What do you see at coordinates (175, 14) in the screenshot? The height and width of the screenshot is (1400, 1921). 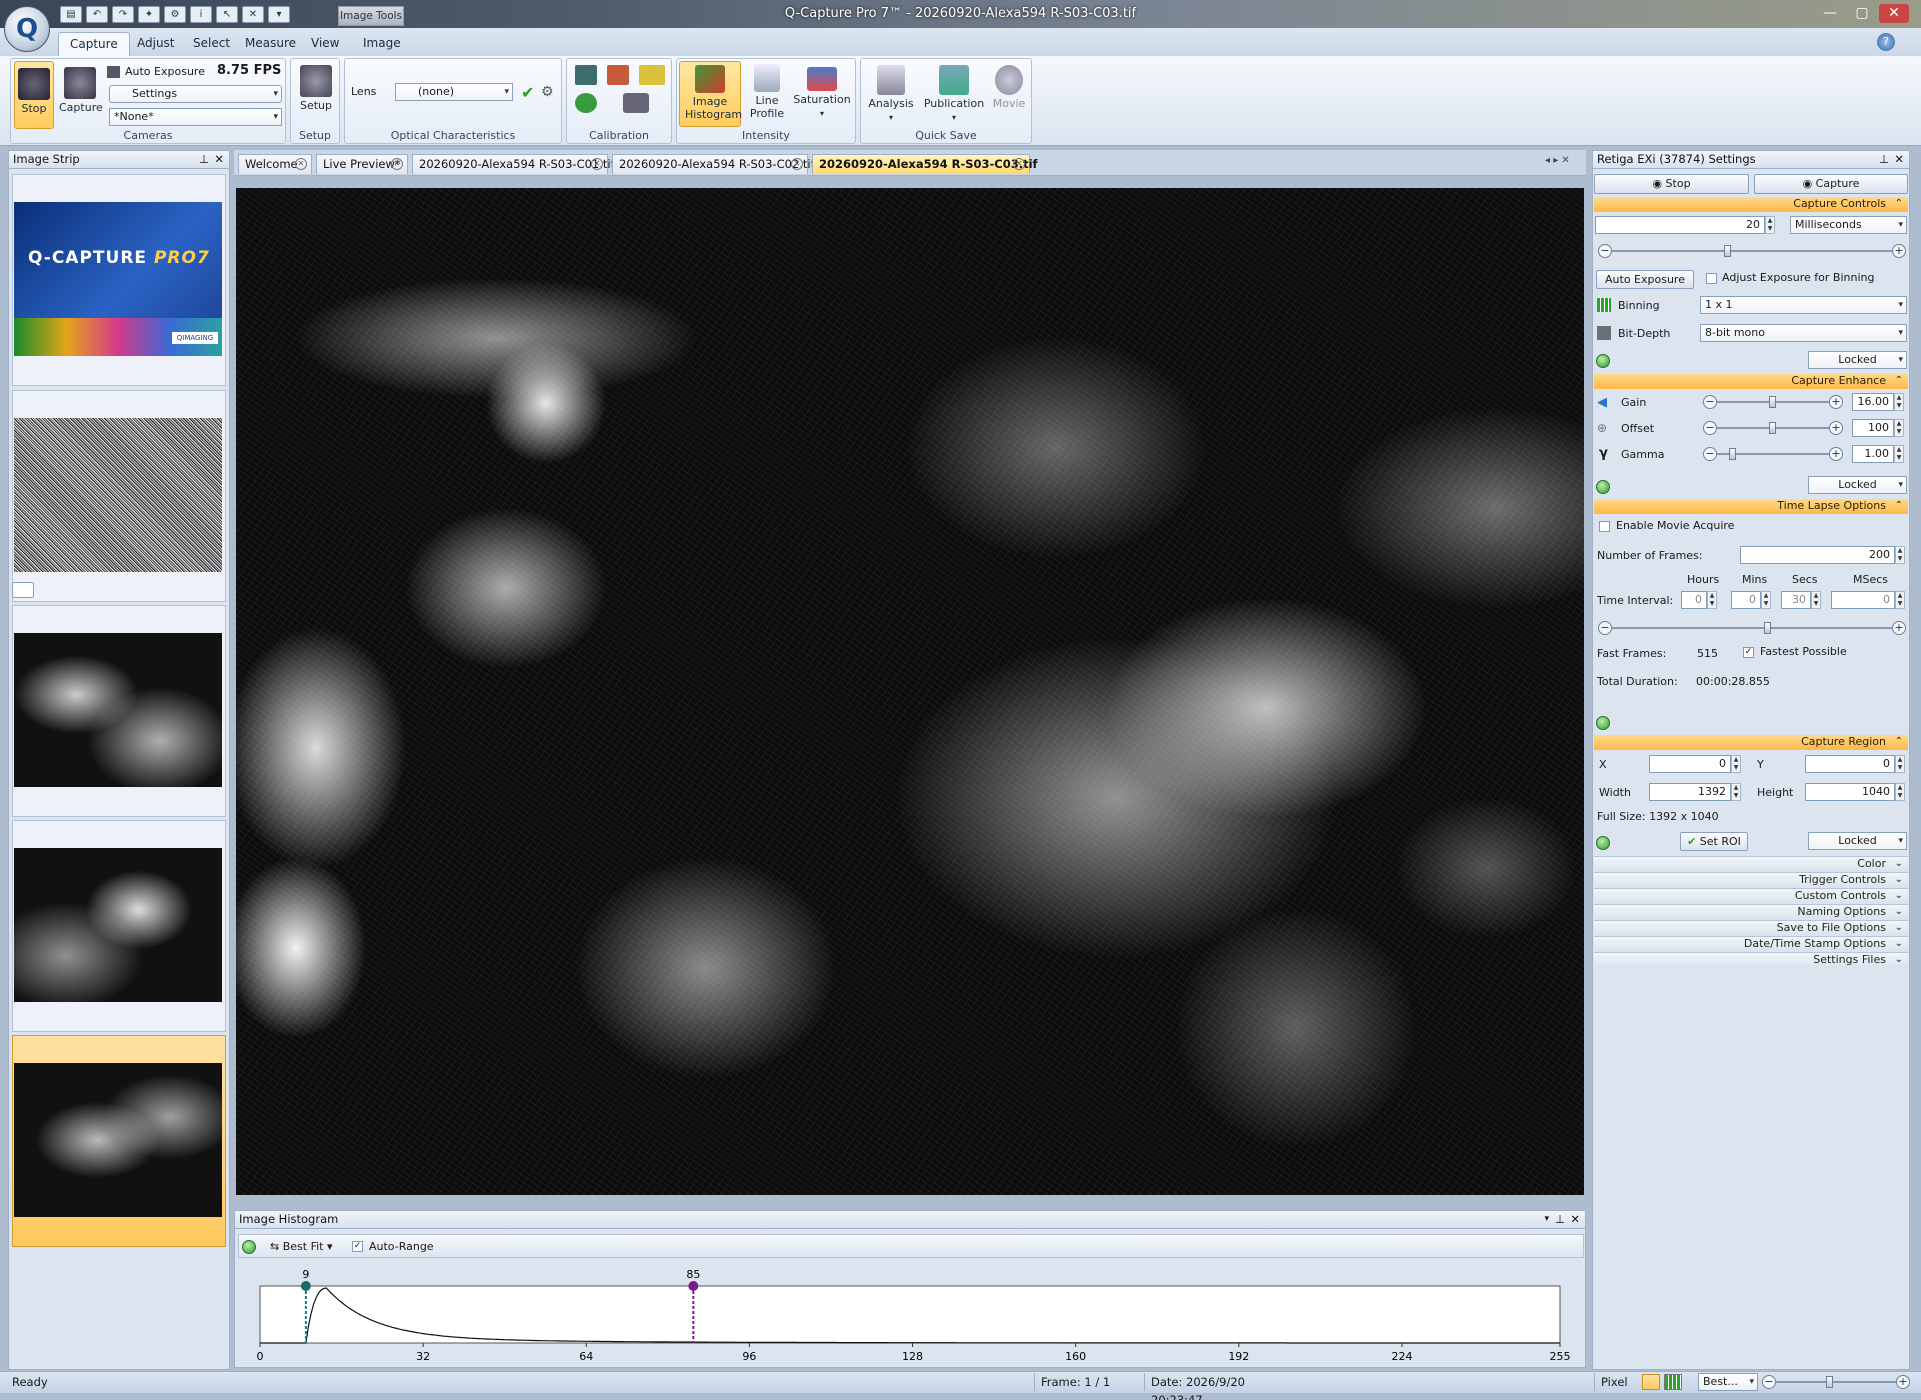 I see `quick-access-item: ⚙` at bounding box center [175, 14].